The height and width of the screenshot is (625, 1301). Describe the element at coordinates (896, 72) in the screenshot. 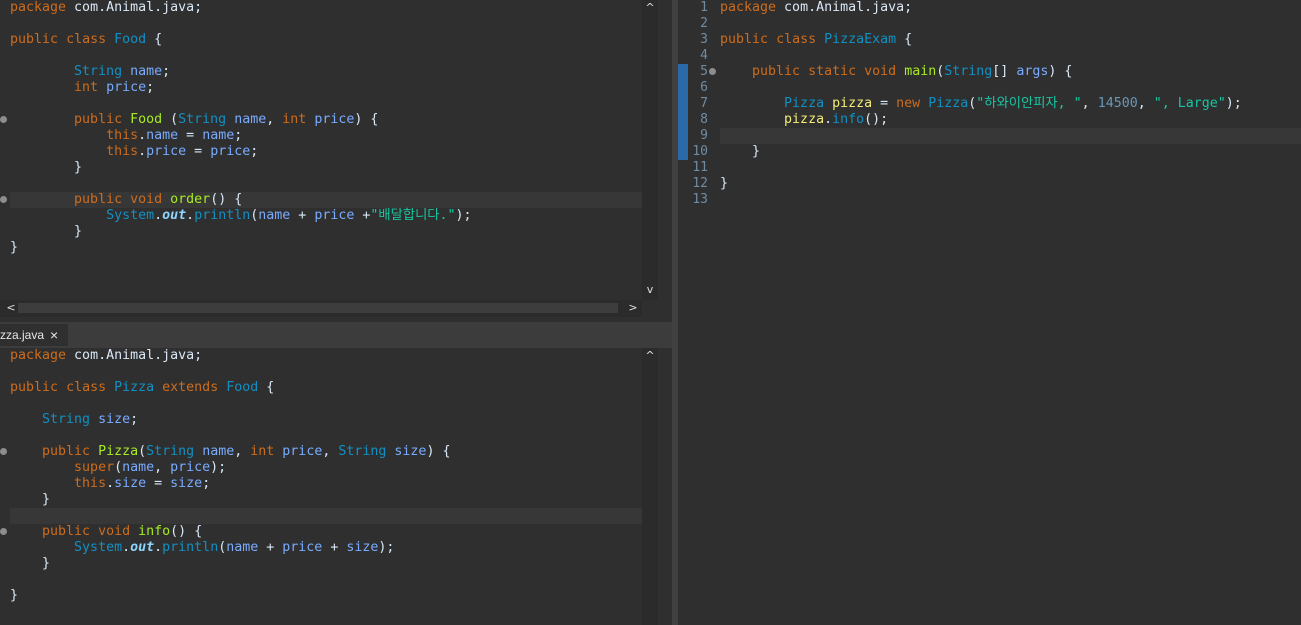

I see `code-line: public static void main(String[] args) {` at that location.